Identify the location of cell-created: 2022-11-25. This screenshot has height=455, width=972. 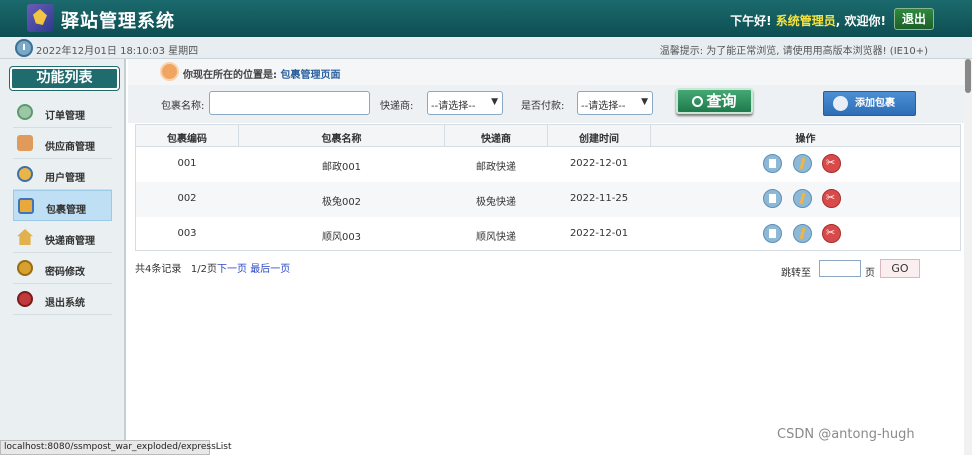
(599, 198).